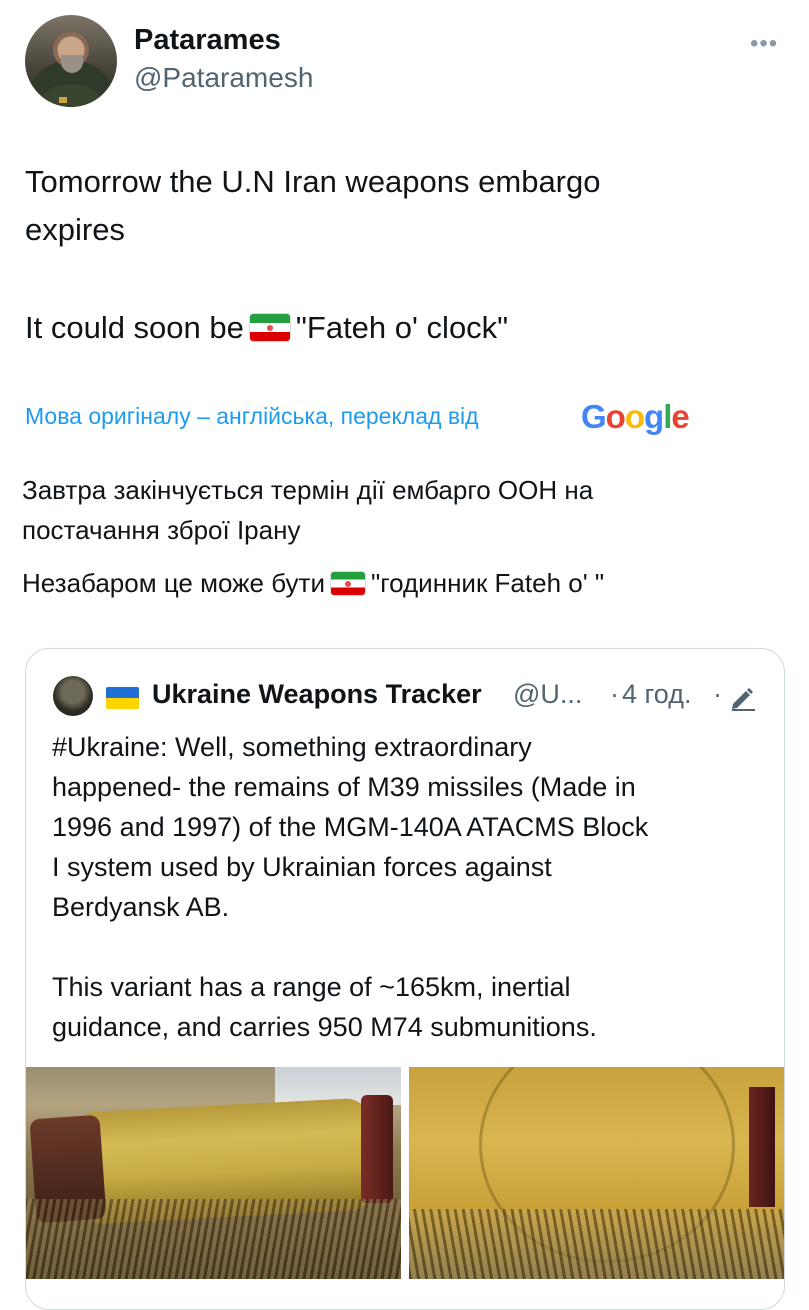 The image size is (809, 1310). What do you see at coordinates (487, 583) in the screenshot?
I see `translated-text-segment: "годинник Fateh o' "` at bounding box center [487, 583].